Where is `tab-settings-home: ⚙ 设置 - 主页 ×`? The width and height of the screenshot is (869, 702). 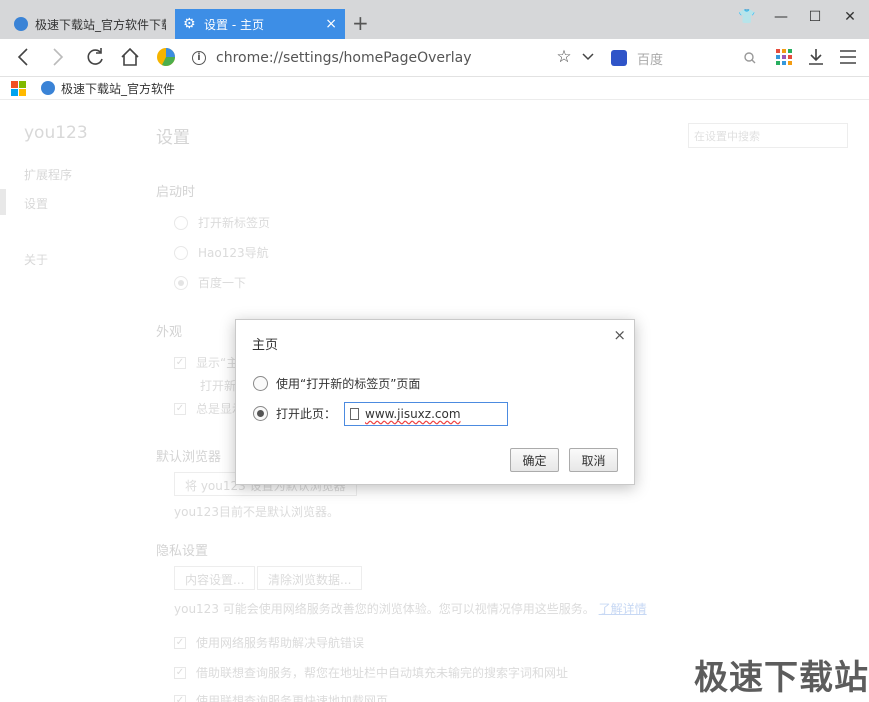 tab-settings-home: ⚙ 设置 - 主页 × is located at coordinates (260, 24).